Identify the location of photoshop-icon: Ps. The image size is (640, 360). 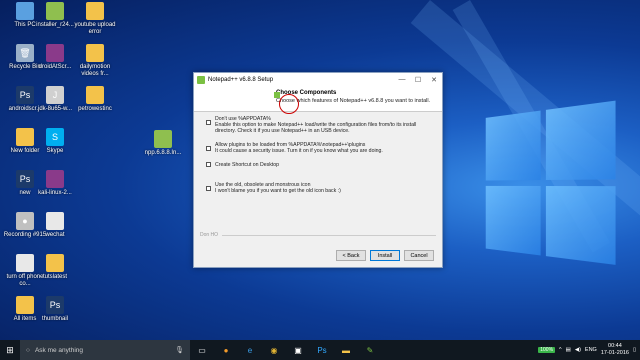
(55, 305).